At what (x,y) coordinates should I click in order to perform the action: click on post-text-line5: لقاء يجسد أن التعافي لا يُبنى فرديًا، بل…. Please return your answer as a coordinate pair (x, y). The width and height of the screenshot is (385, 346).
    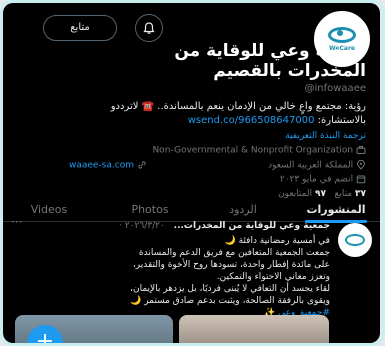
    Looking at the image, I should click on (230, 289).